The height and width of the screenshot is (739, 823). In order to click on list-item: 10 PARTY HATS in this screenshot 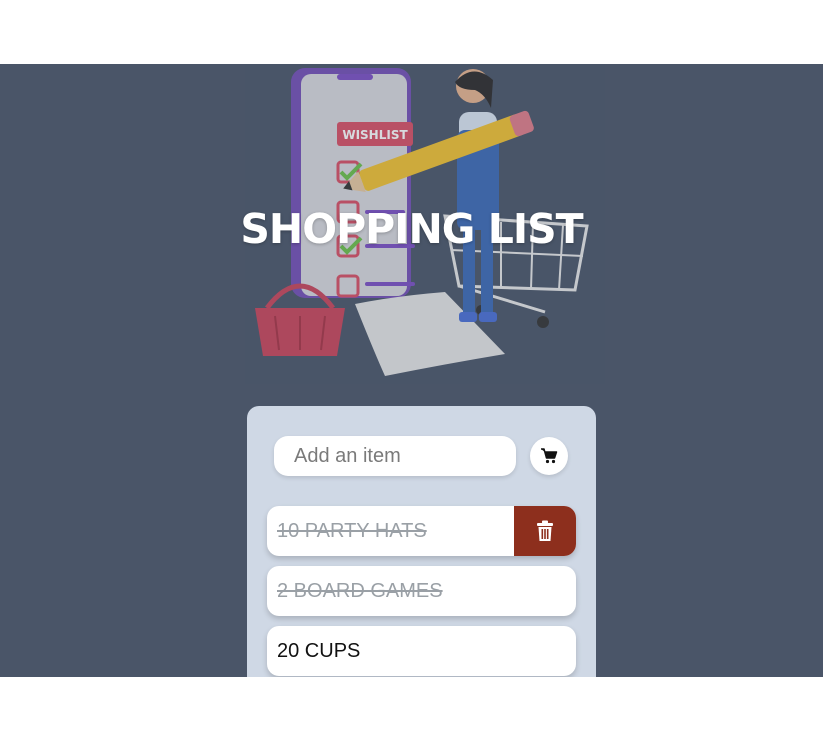, I will do `click(421, 531)`.